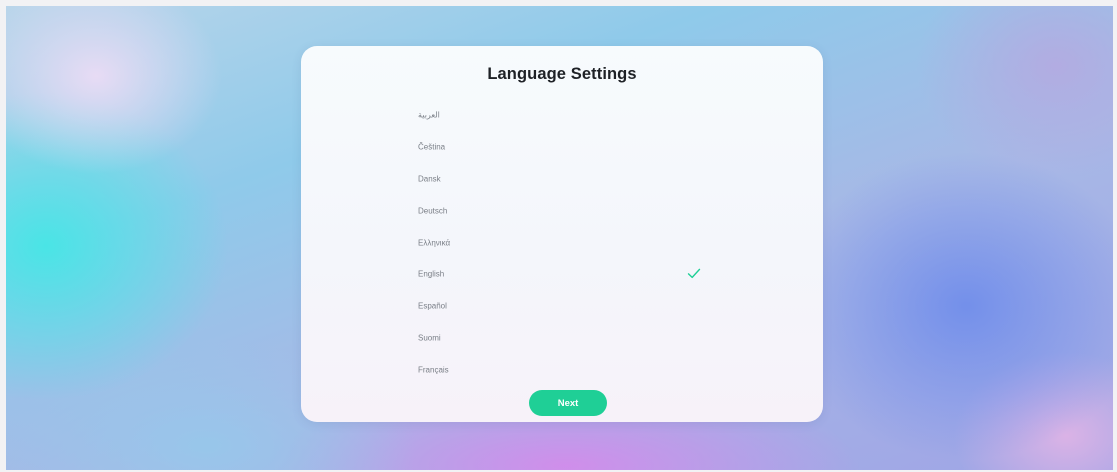 The image size is (1117, 472). I want to click on next-button: Next, so click(568, 403).